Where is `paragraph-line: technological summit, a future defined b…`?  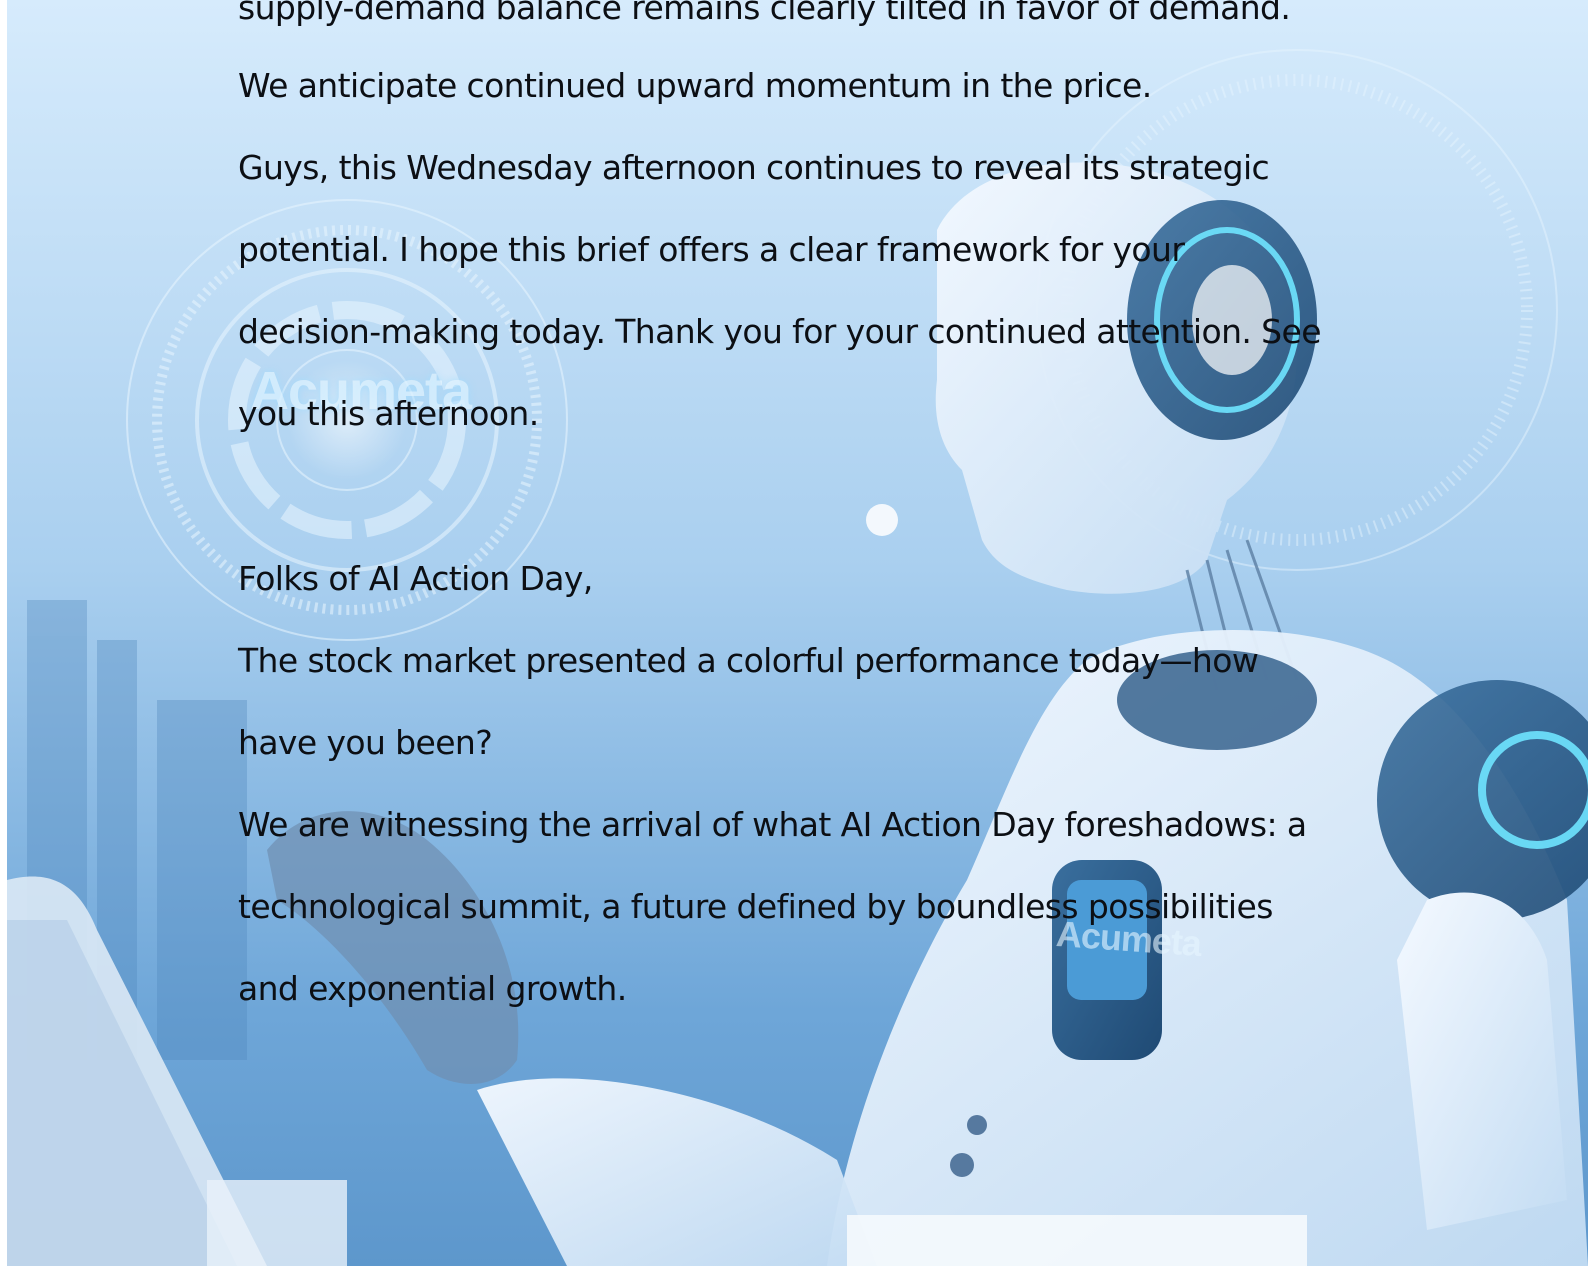 paragraph-line: technological summit, a future defined b… is located at coordinates (755, 906).